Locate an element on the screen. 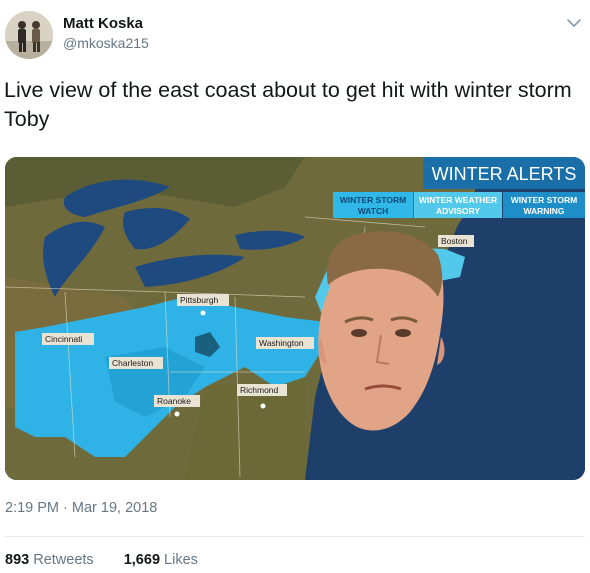  city-label-pittsburgh: Pittsburgh is located at coordinates (199, 300).